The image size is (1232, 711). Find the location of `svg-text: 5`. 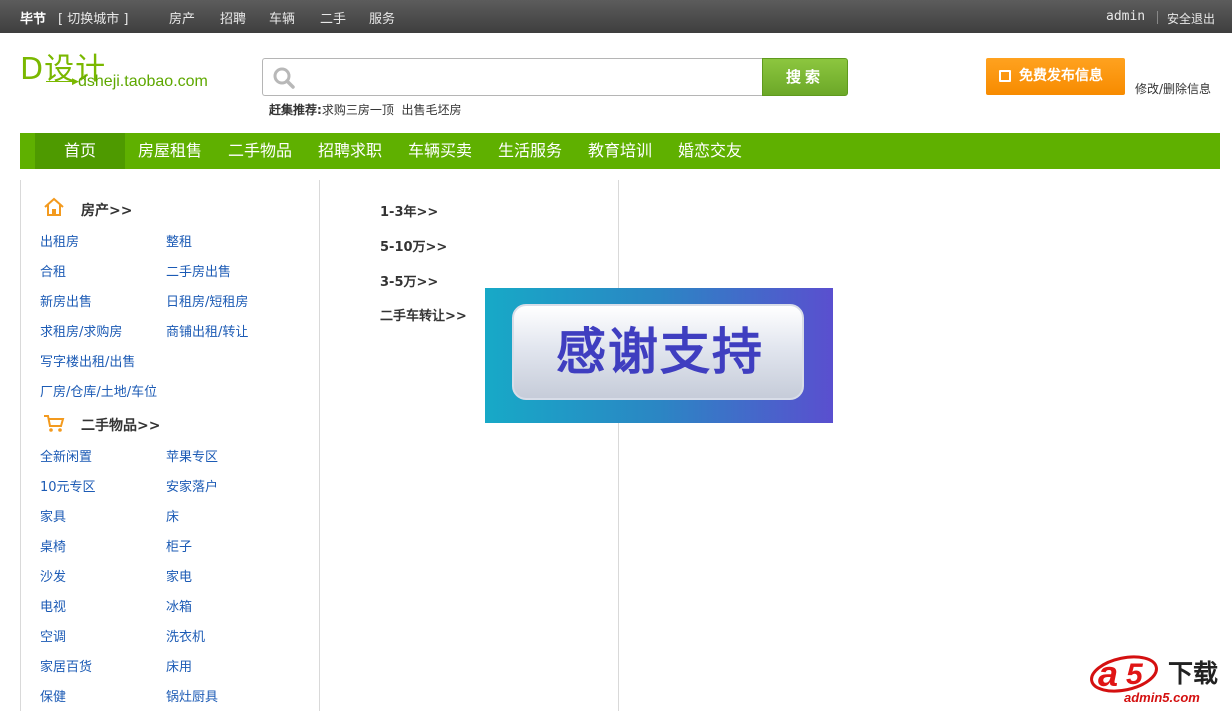

svg-text: 5 is located at coordinates (1135, 674).